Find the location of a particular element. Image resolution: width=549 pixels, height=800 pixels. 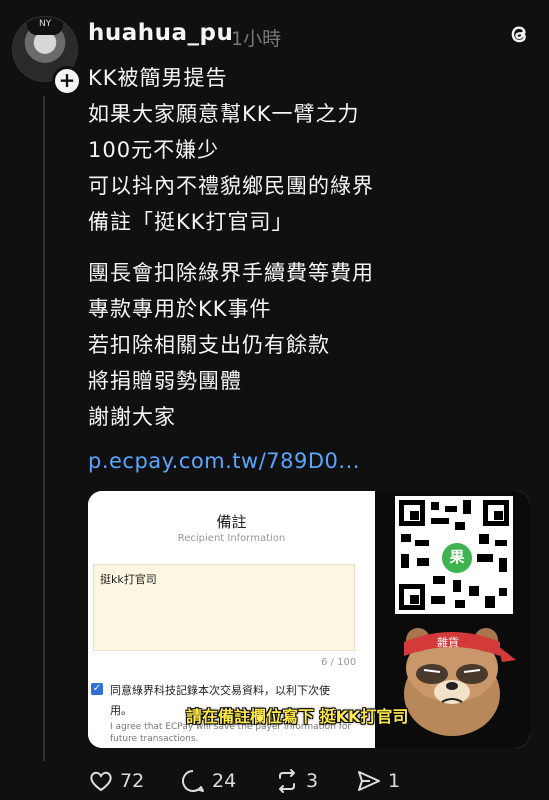

form-subtitle: Recipient Information is located at coordinates (231, 538).